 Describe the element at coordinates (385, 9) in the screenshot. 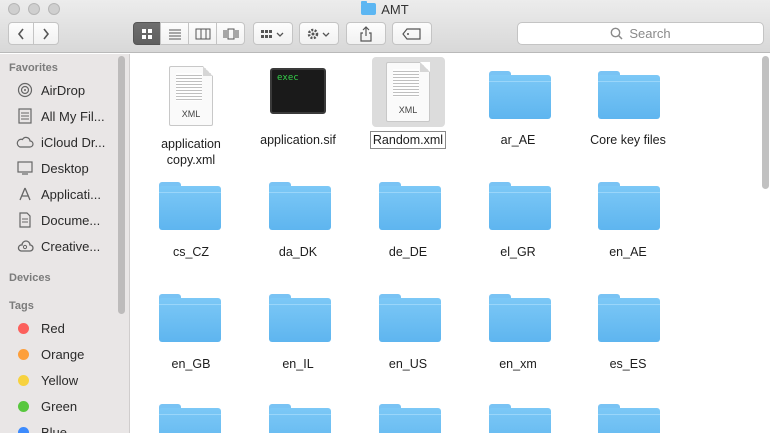

I see `window-title: AMT` at that location.